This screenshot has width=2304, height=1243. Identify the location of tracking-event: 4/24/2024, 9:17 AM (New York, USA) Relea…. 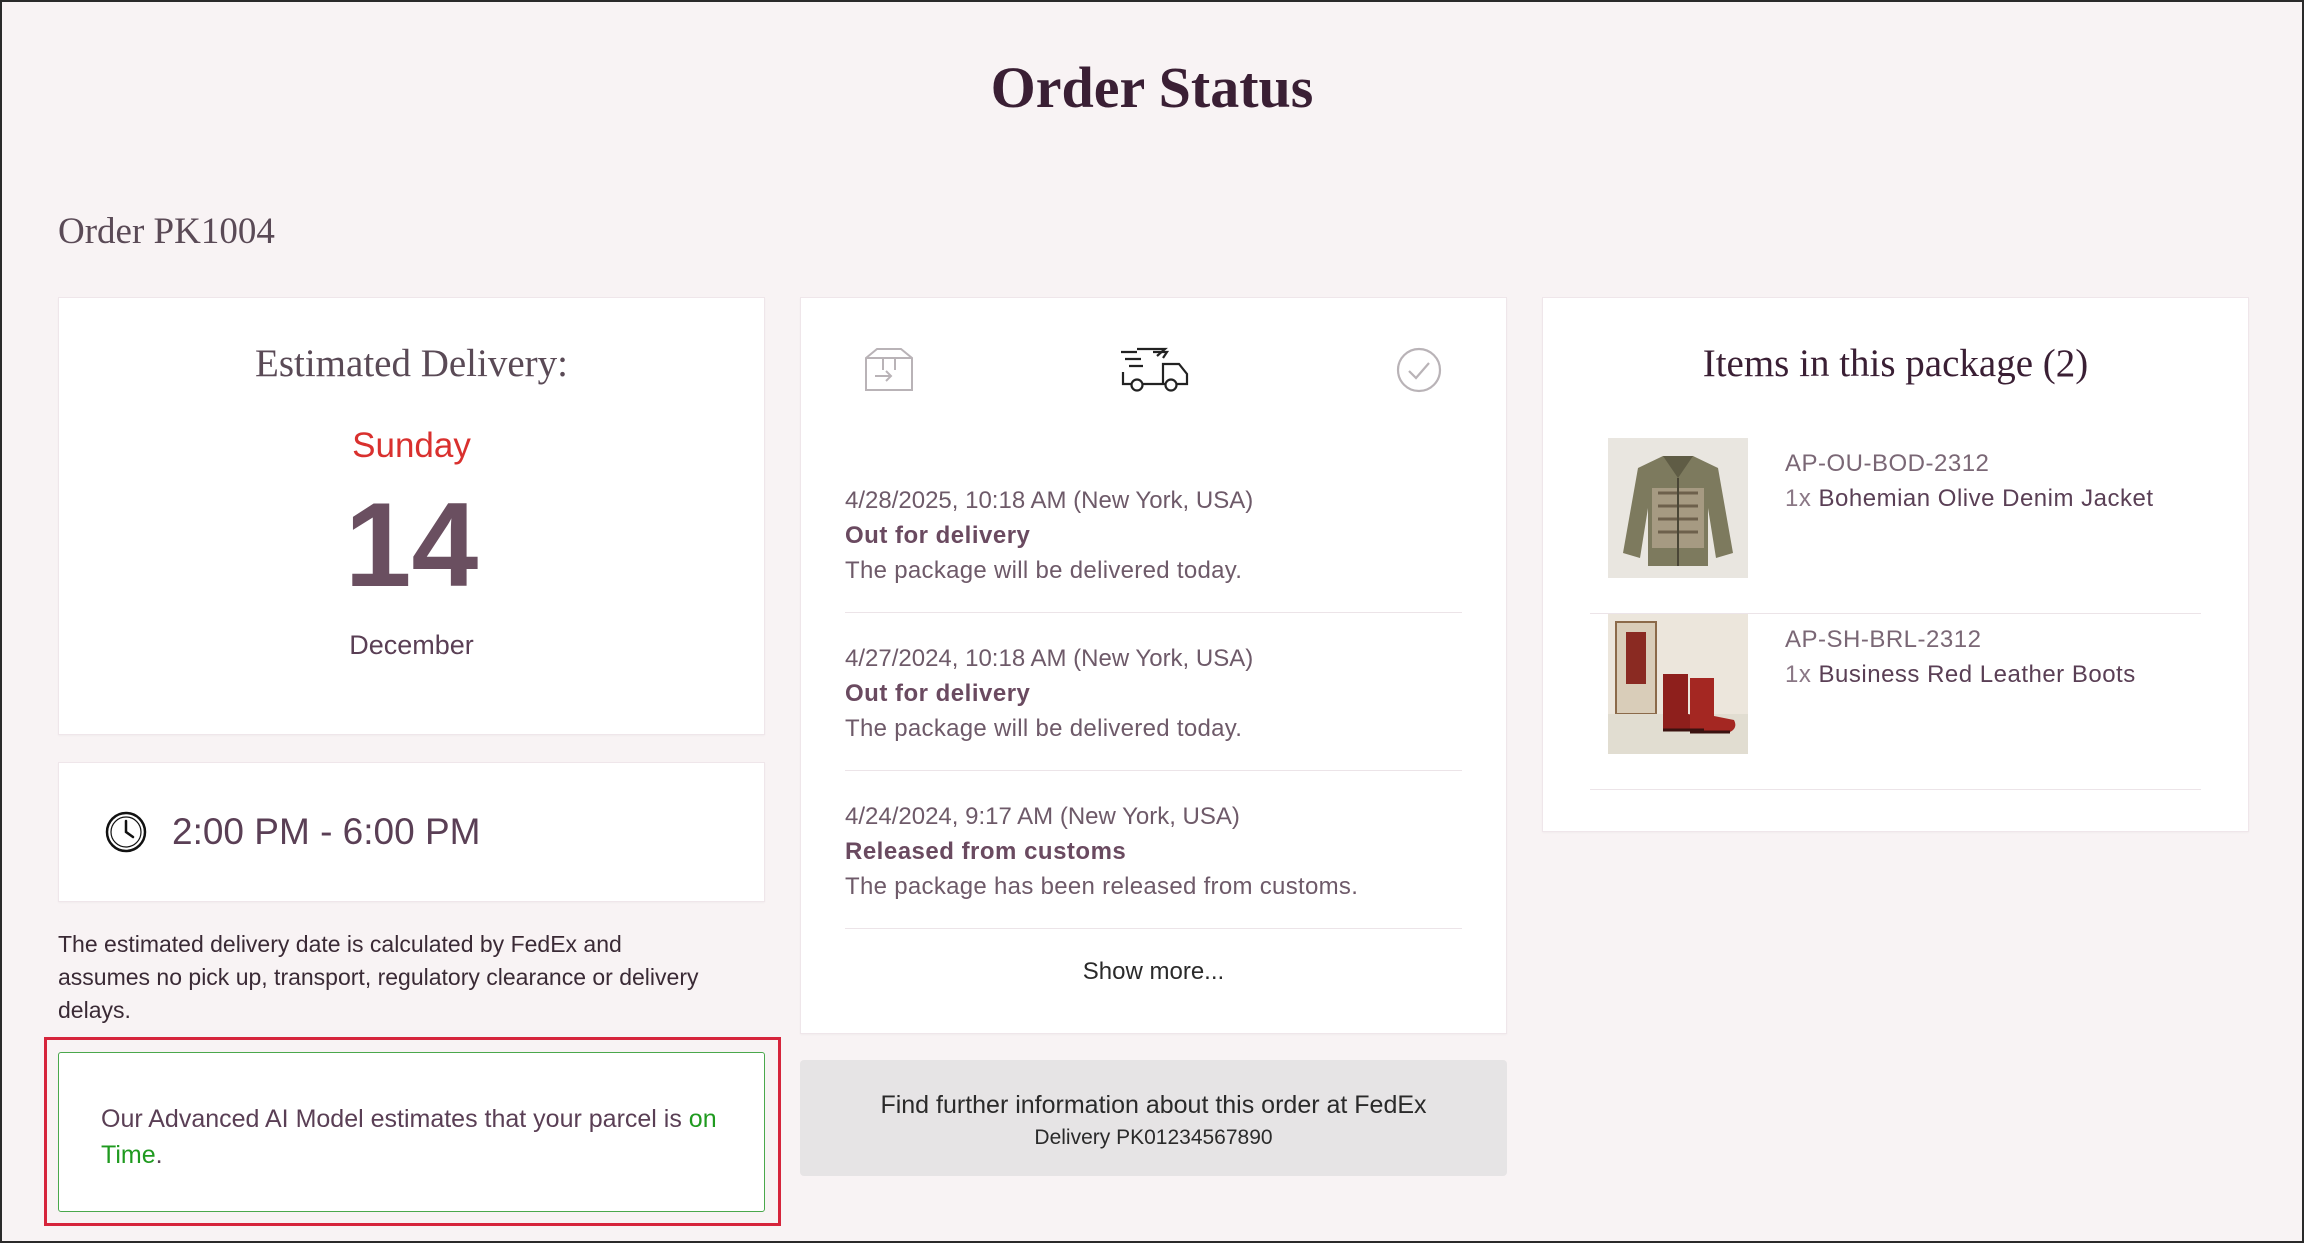
(1153, 864).